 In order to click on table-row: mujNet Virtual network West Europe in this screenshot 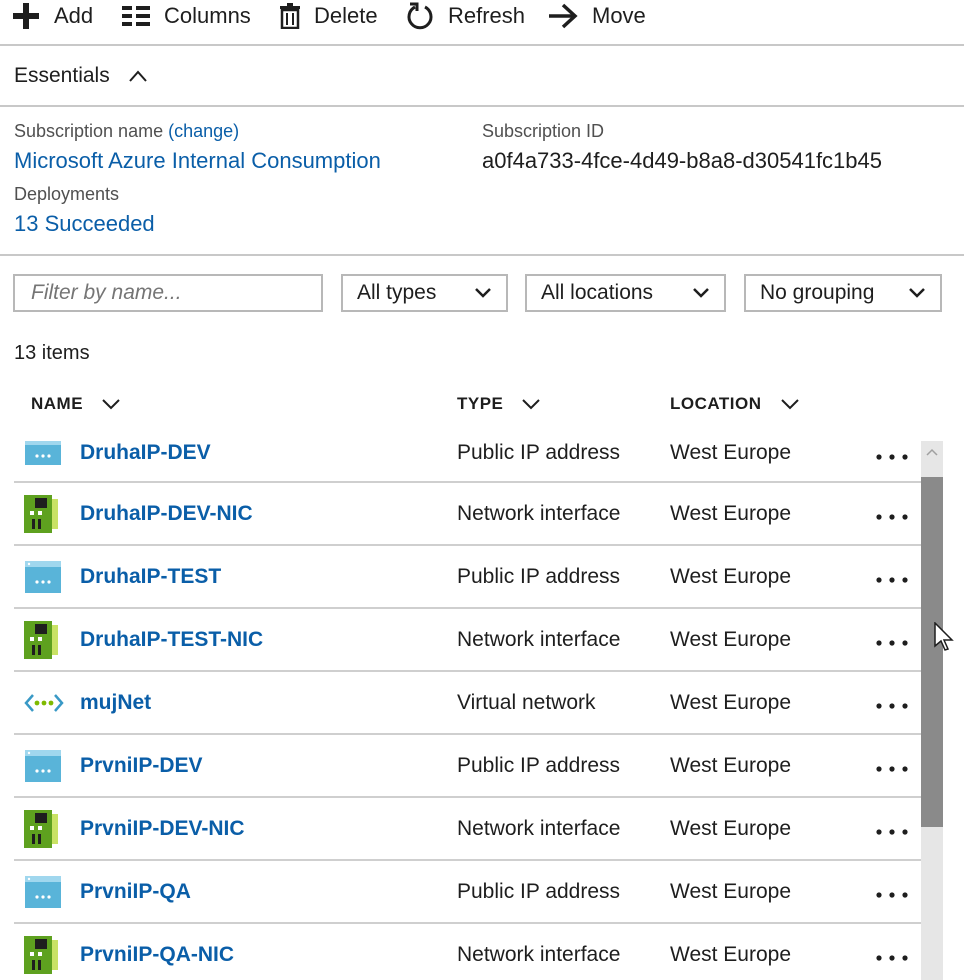, I will do `click(467, 703)`.